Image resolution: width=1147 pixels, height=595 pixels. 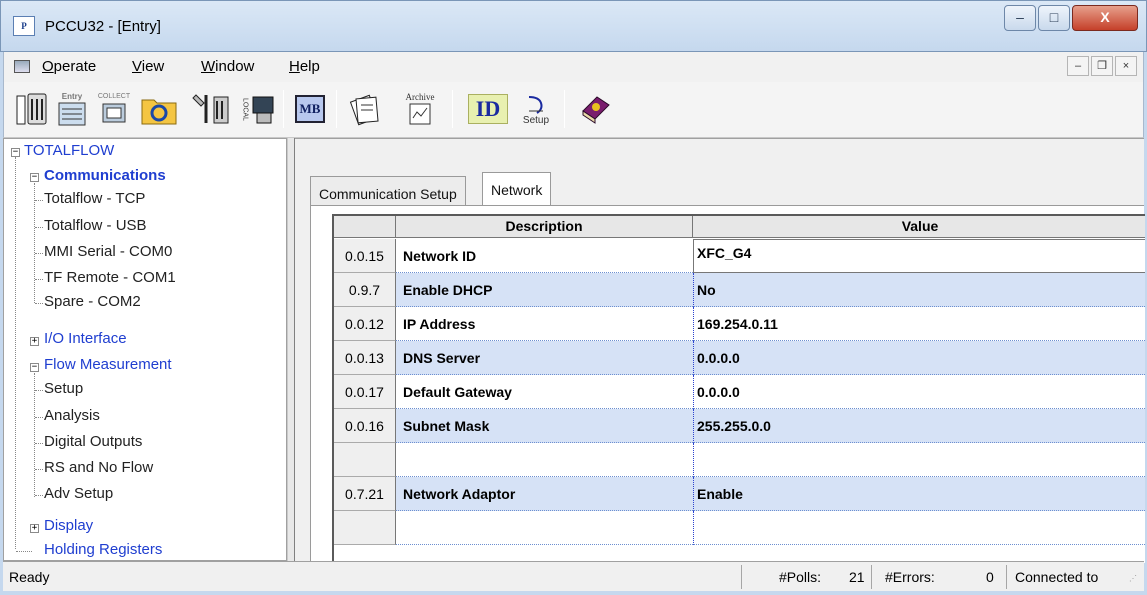 I want to click on close-button: X, so click(x=1105, y=18).